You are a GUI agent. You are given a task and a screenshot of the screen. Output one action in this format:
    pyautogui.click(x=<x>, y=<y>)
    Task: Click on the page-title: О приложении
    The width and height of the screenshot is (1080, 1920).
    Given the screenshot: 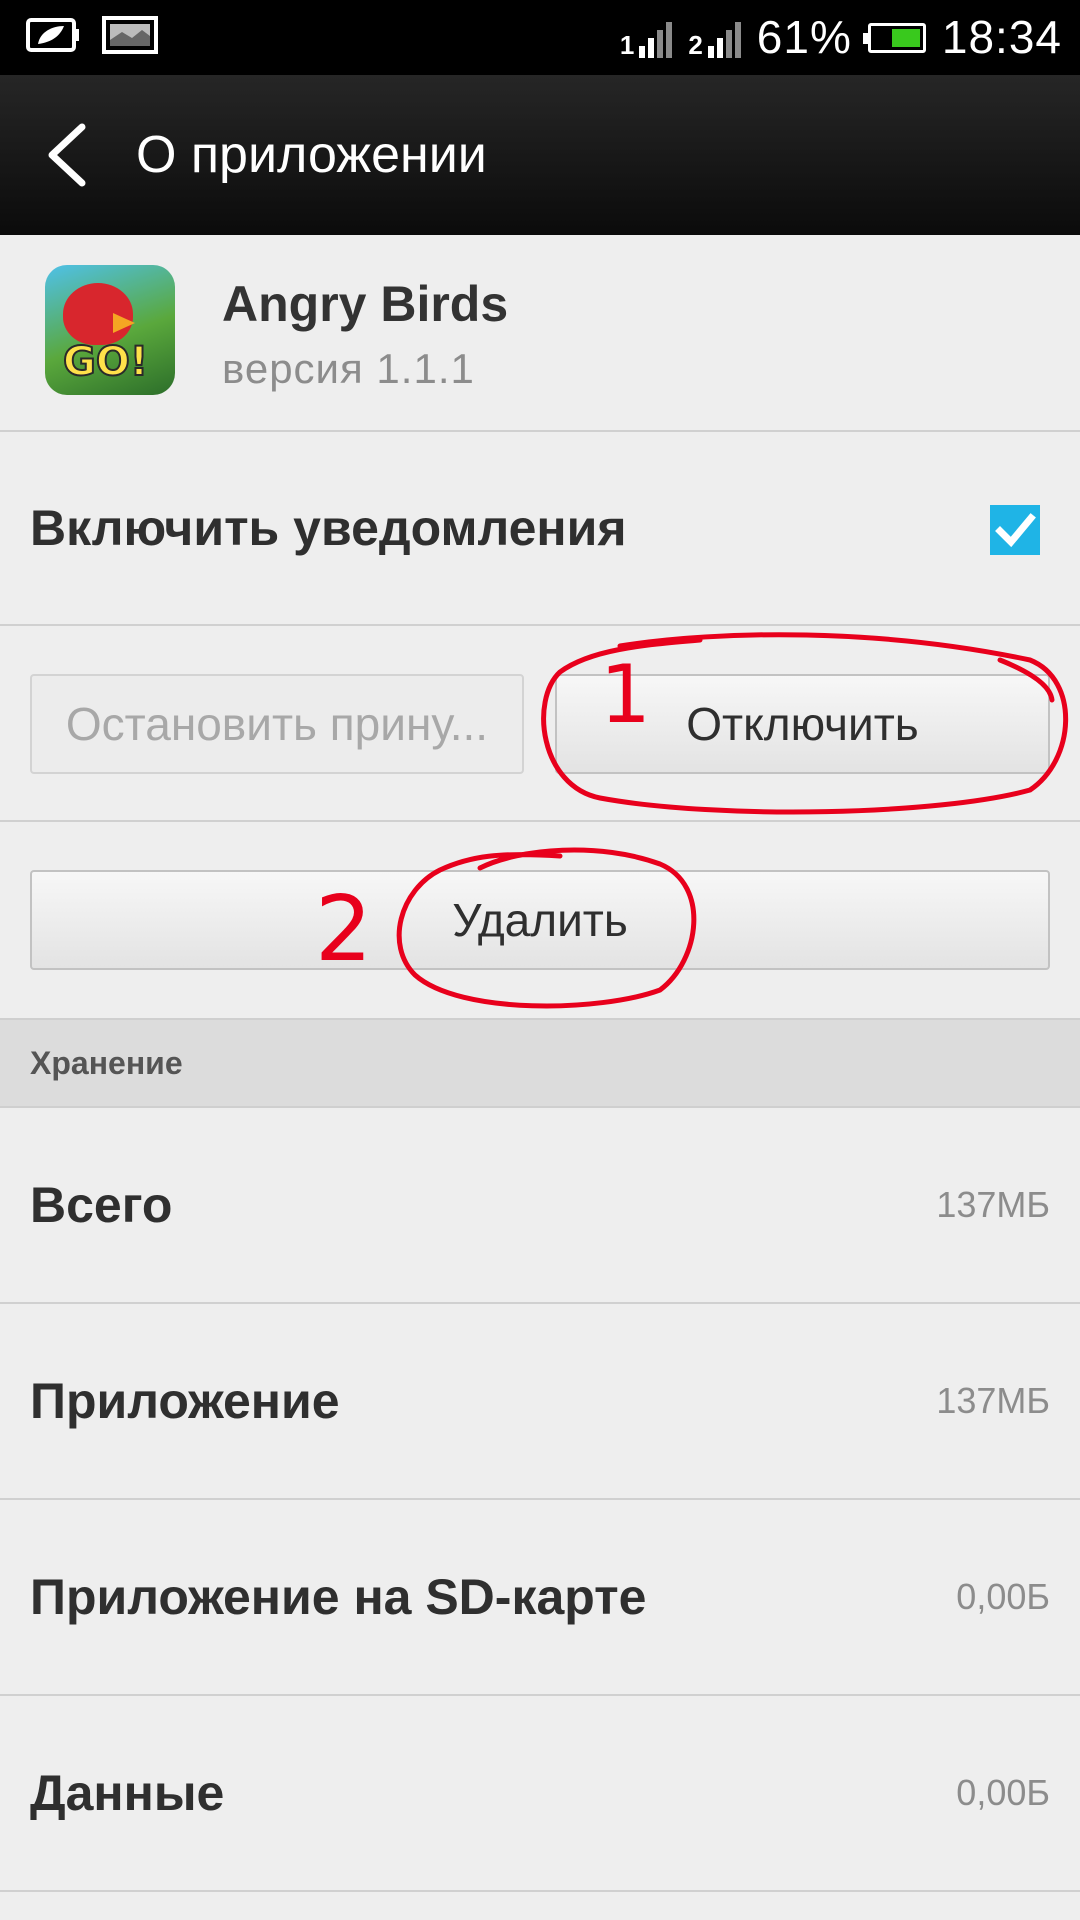 What is the action you would take?
    pyautogui.click(x=311, y=155)
    